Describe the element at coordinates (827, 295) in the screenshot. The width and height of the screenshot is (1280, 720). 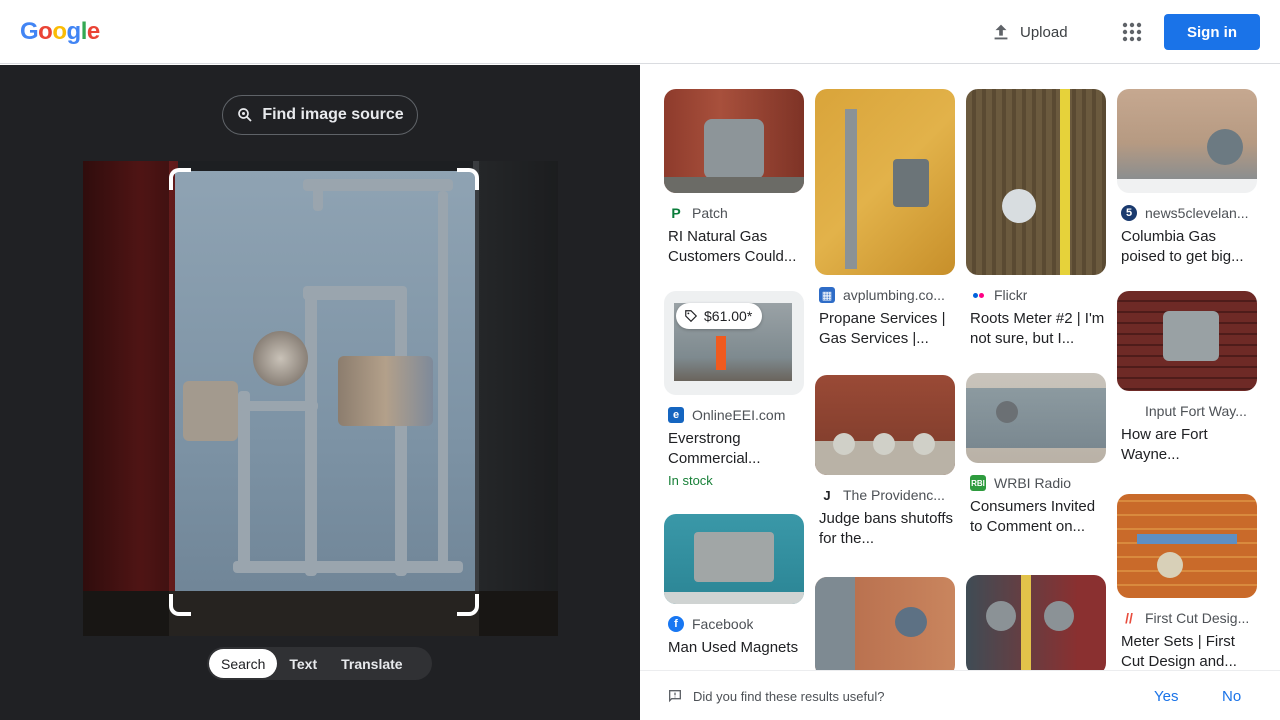
I see `avplumbing-icon: ▦` at that location.